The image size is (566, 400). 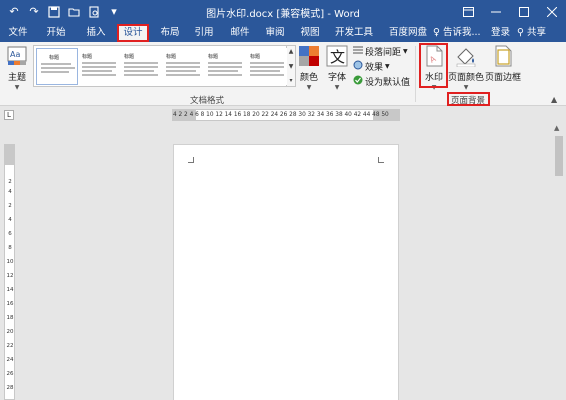 What do you see at coordinates (520, 32) in the screenshot?
I see `person-icon: ⚲` at bounding box center [520, 32].